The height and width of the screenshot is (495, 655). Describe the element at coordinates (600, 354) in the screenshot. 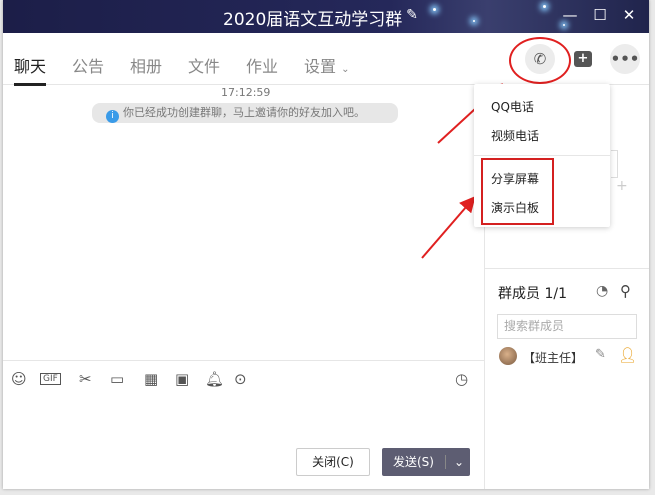

I see `edit-icon: ✎` at that location.